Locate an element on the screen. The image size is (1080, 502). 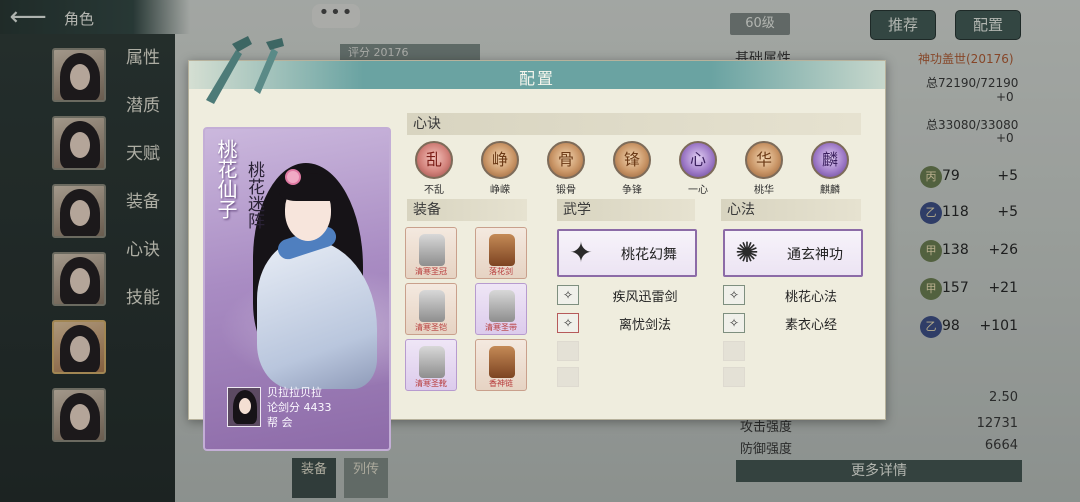
heart-label: 桃华 is located at coordinates (764, 190).